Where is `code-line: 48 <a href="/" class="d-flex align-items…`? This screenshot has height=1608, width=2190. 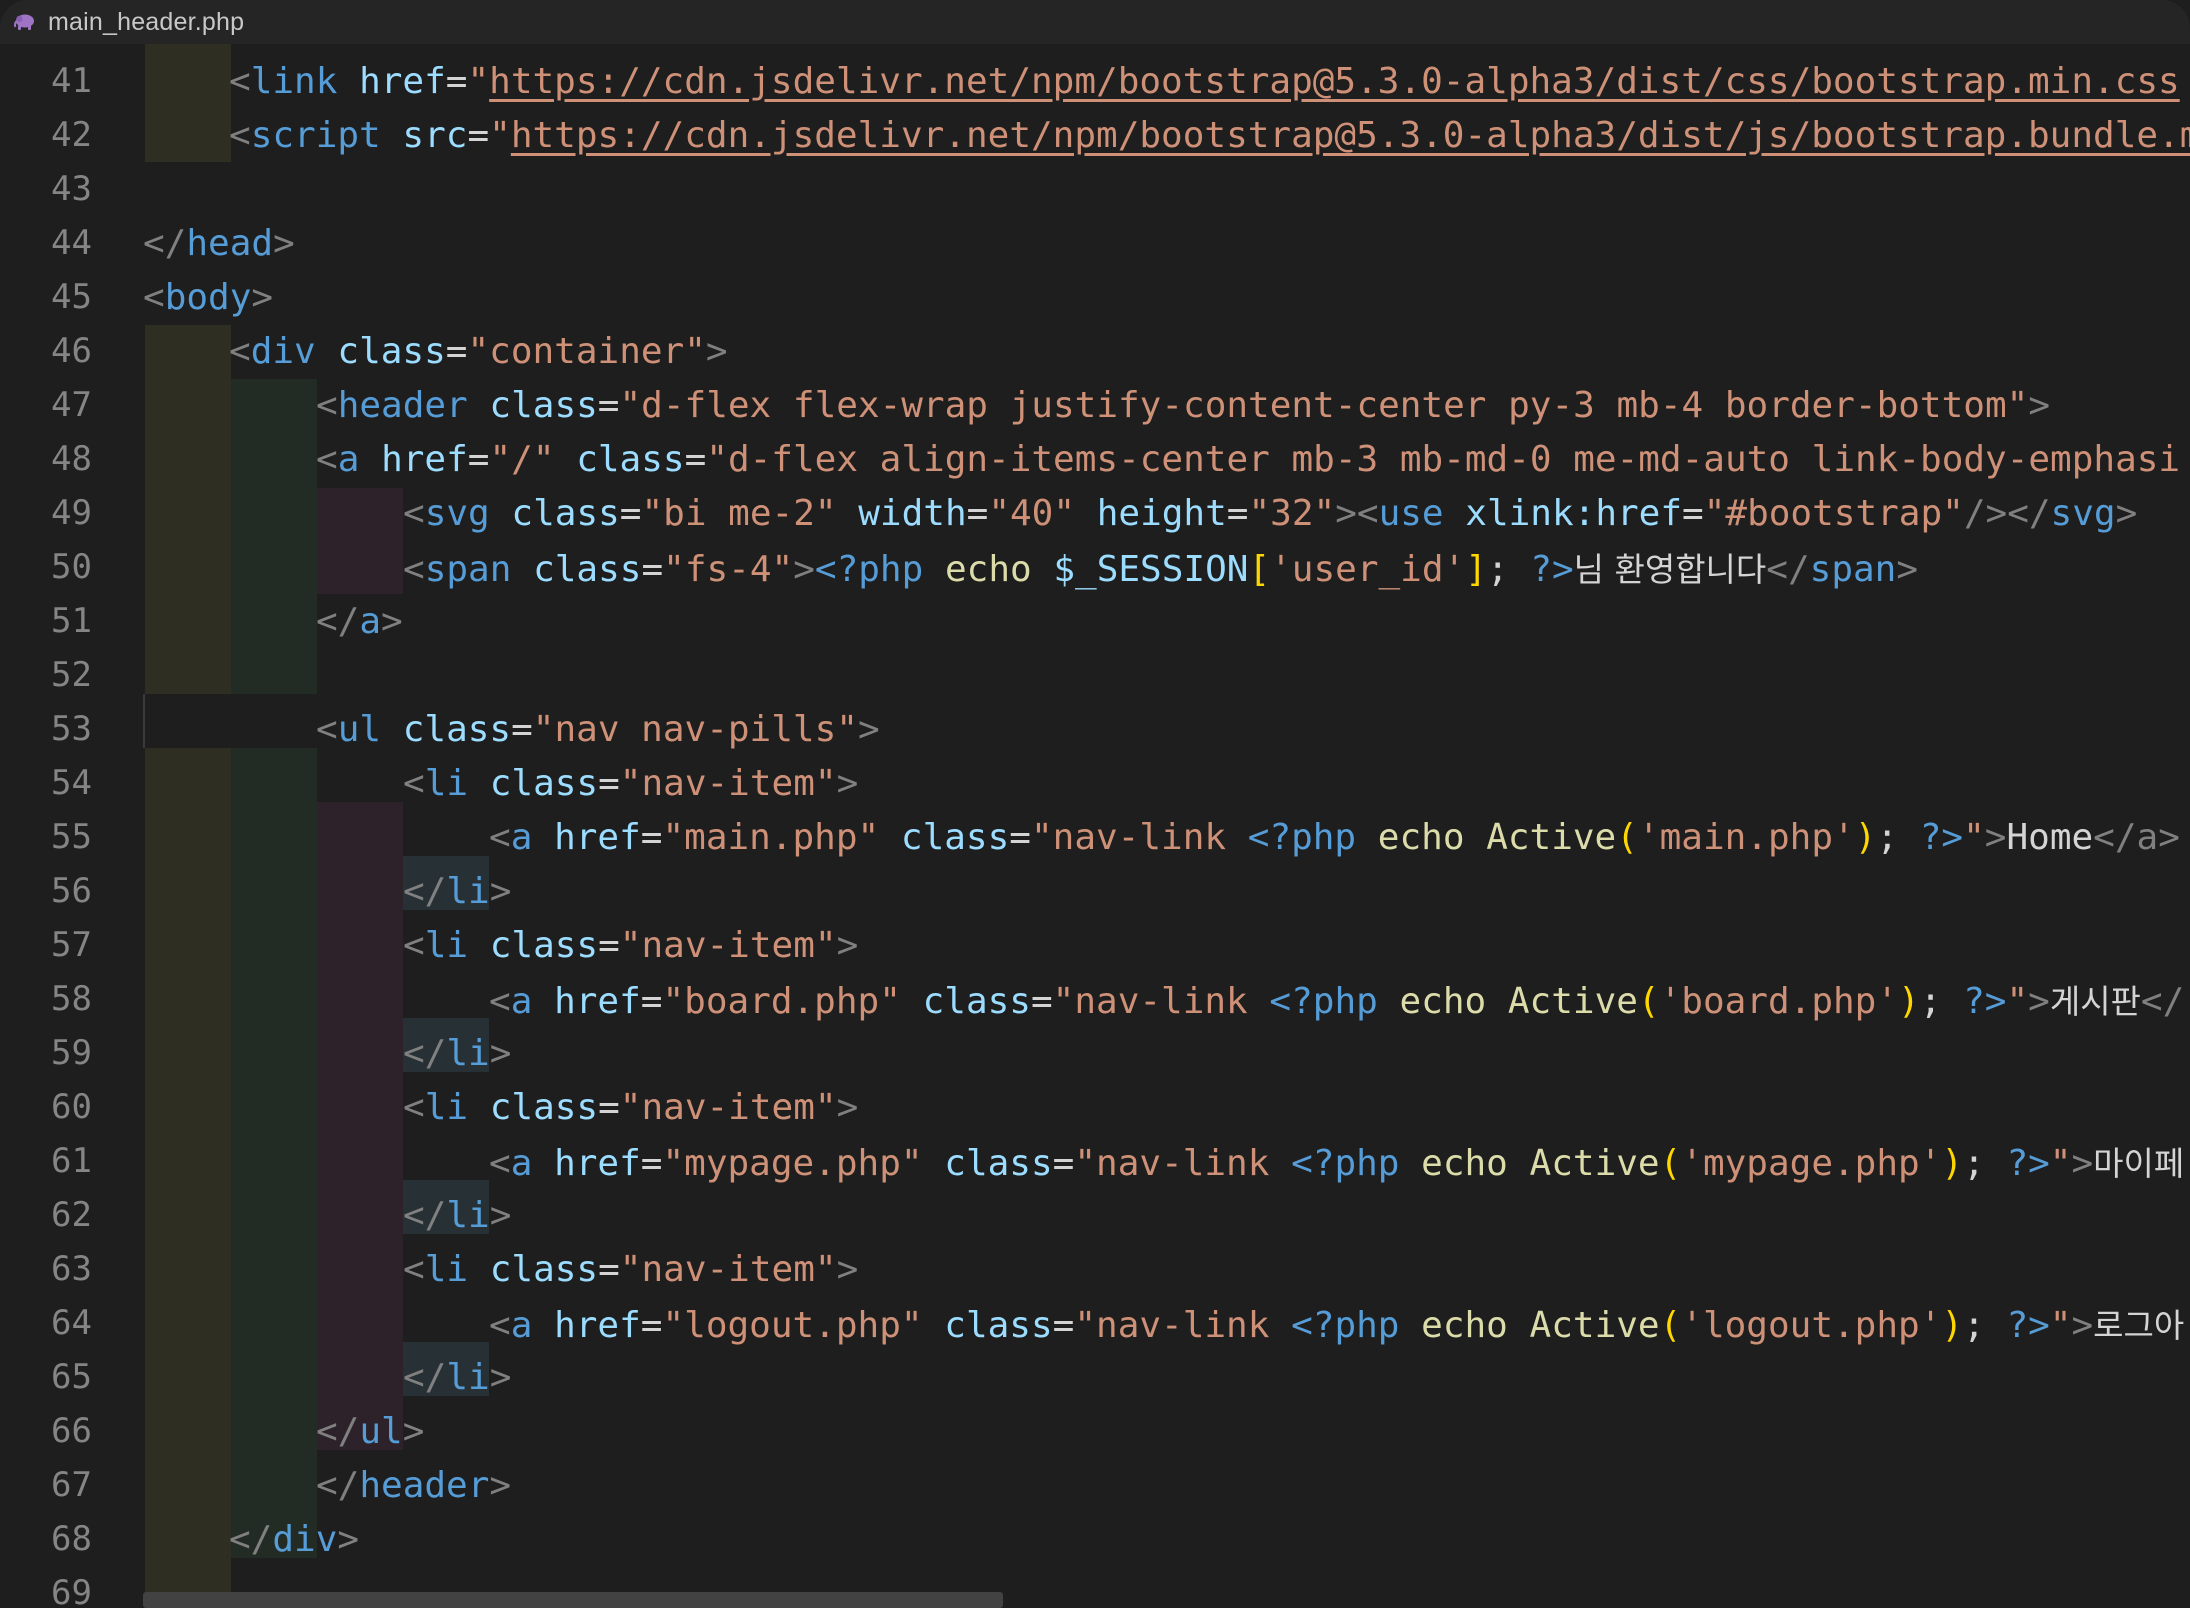 code-line: 48 <a href="/" class="d-flex align-items… is located at coordinates (1095, 459).